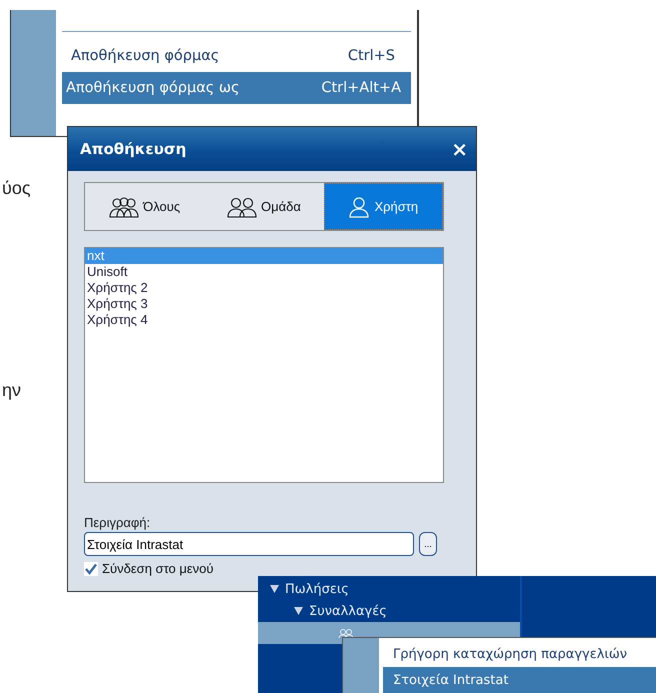  Describe the element at coordinates (144, 206) in the screenshot. I see `audience-tab: Όλους` at that location.